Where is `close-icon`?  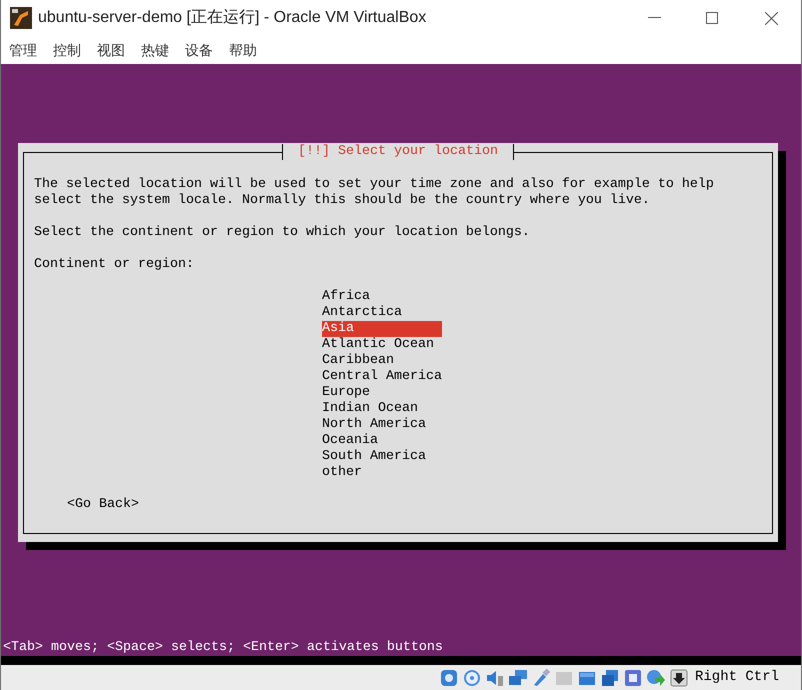 close-icon is located at coordinates (771, 18).